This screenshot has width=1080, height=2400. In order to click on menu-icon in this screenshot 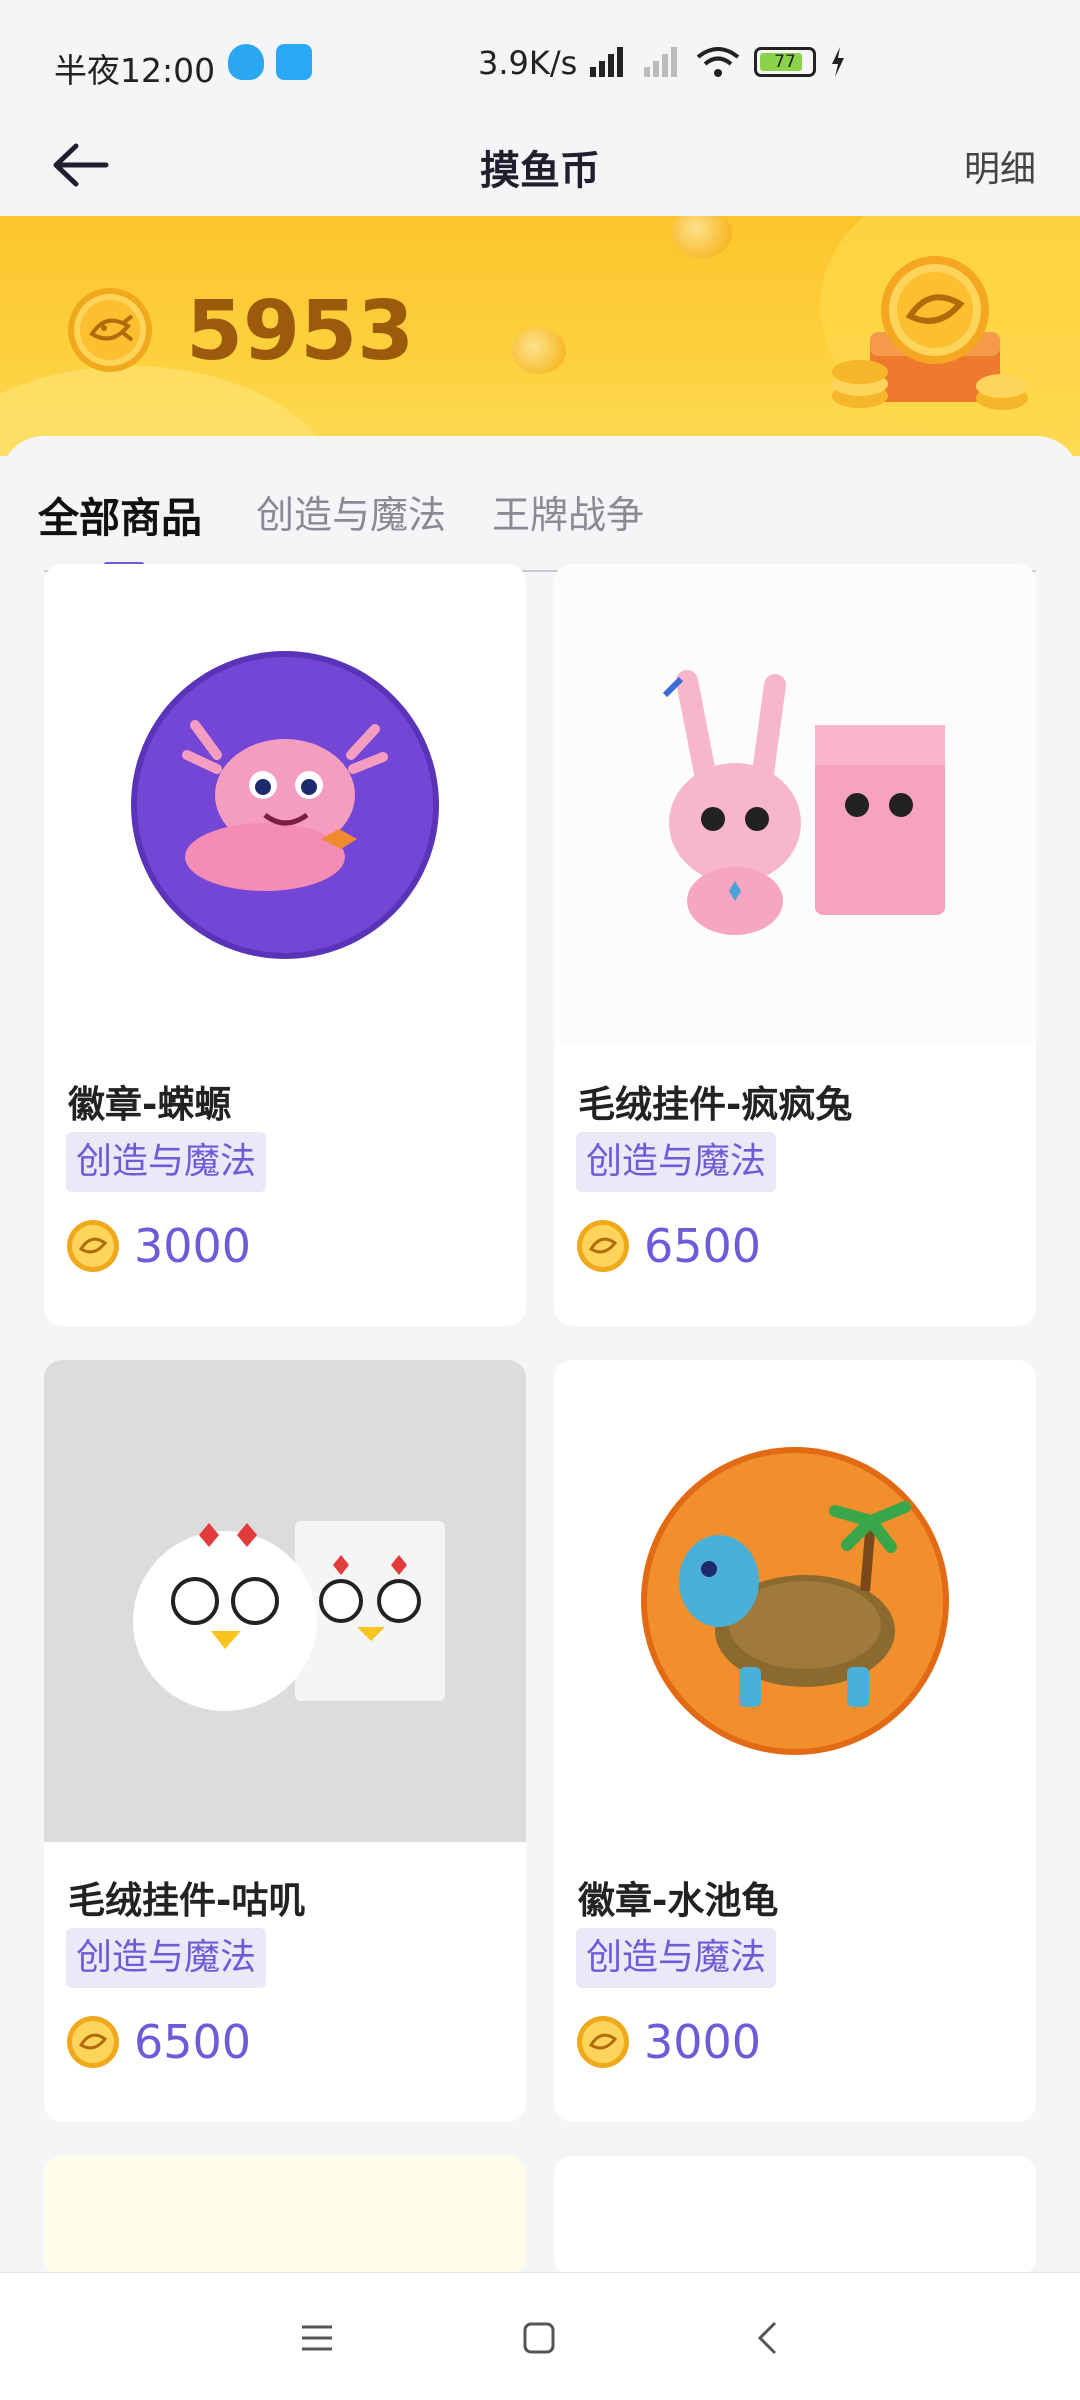, I will do `click(317, 2338)`.